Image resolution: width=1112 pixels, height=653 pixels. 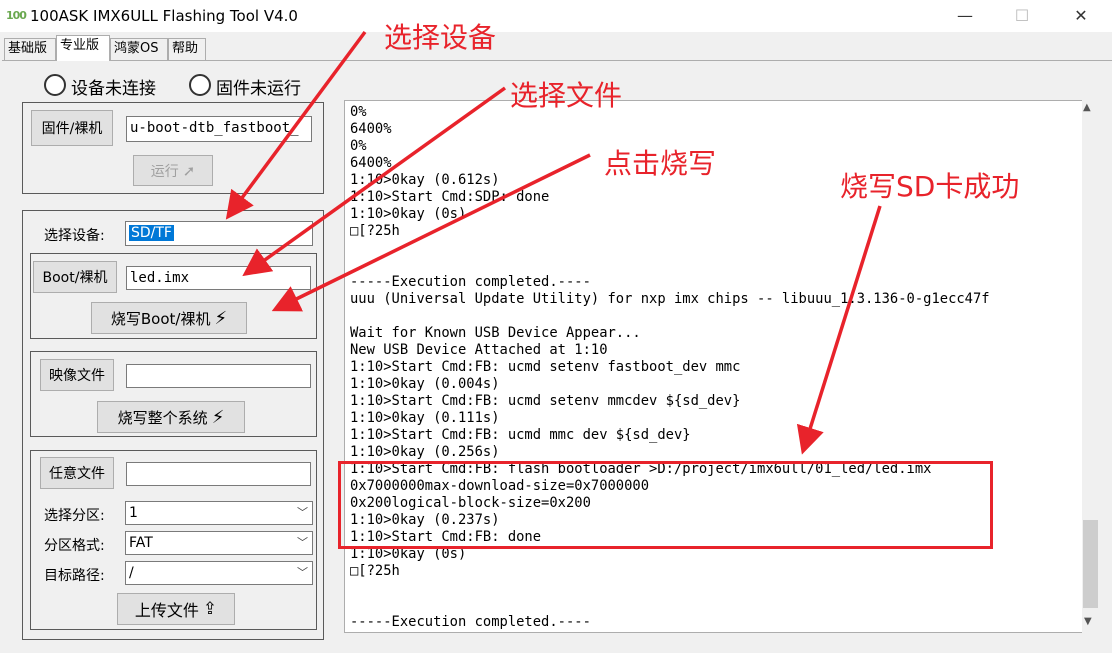 What do you see at coordinates (660, 163) in the screenshot?
I see `annotation-click-flash: 点击烧写` at bounding box center [660, 163].